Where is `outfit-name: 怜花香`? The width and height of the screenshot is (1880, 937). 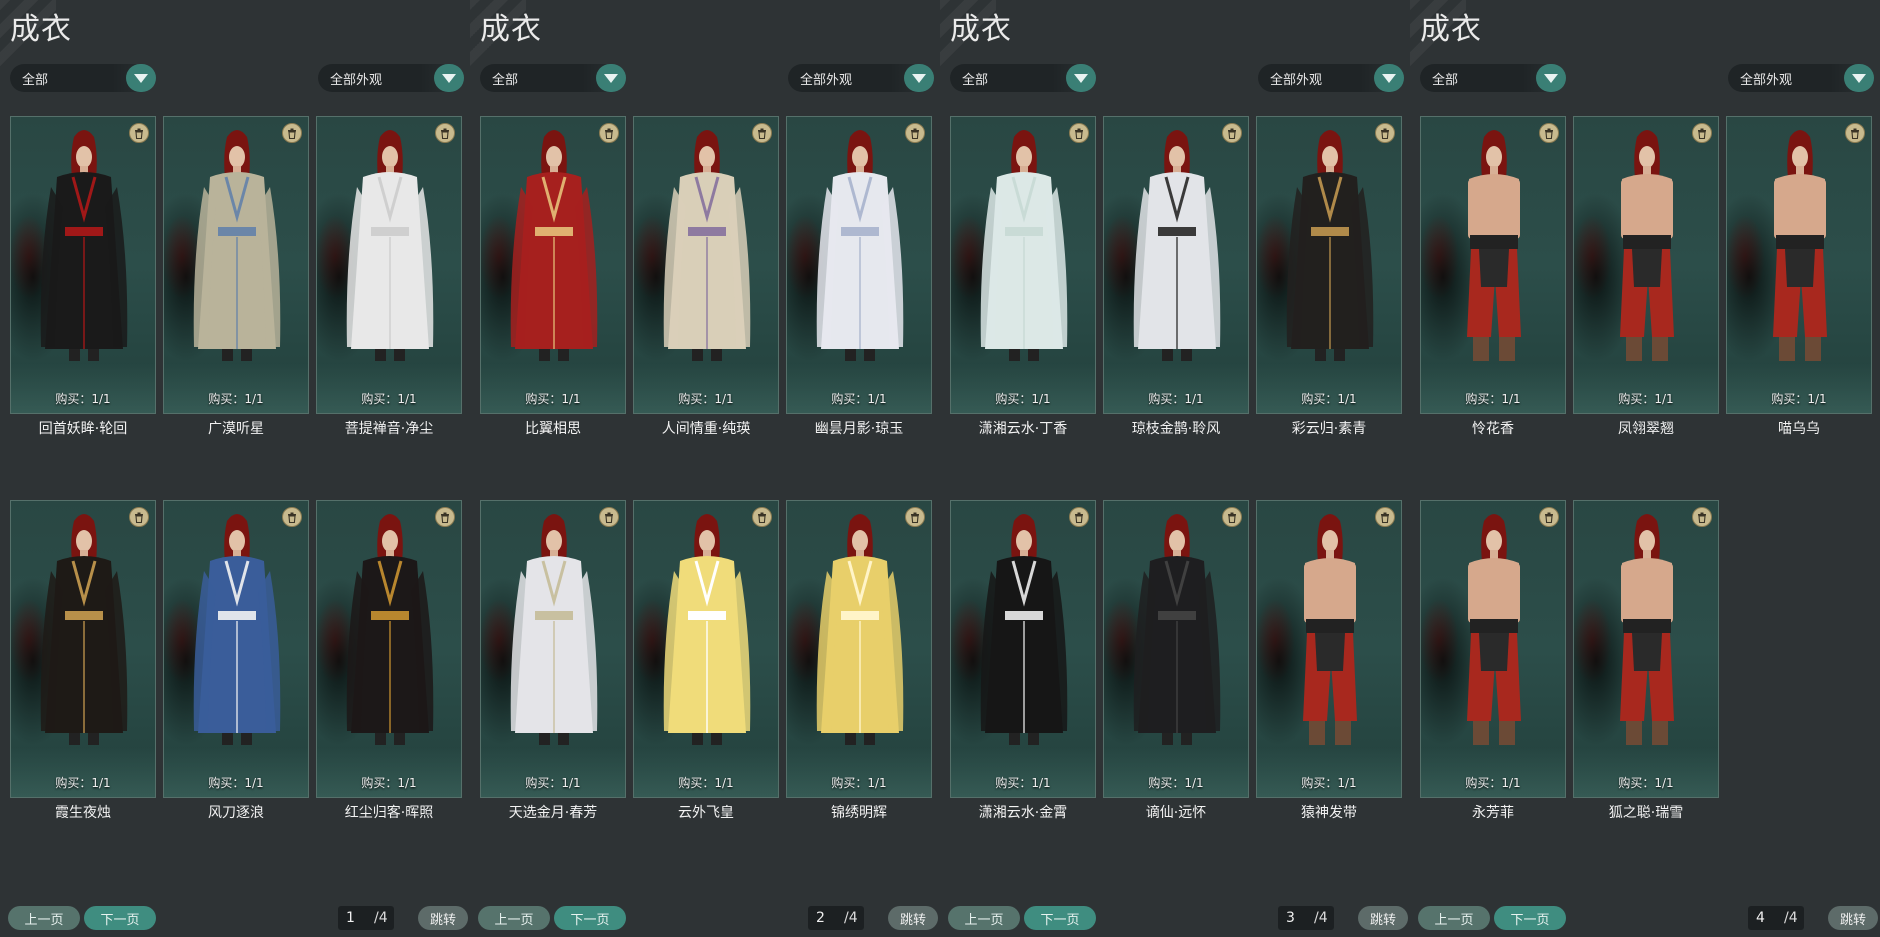
outfit-name: 怜花香 is located at coordinates (1493, 429).